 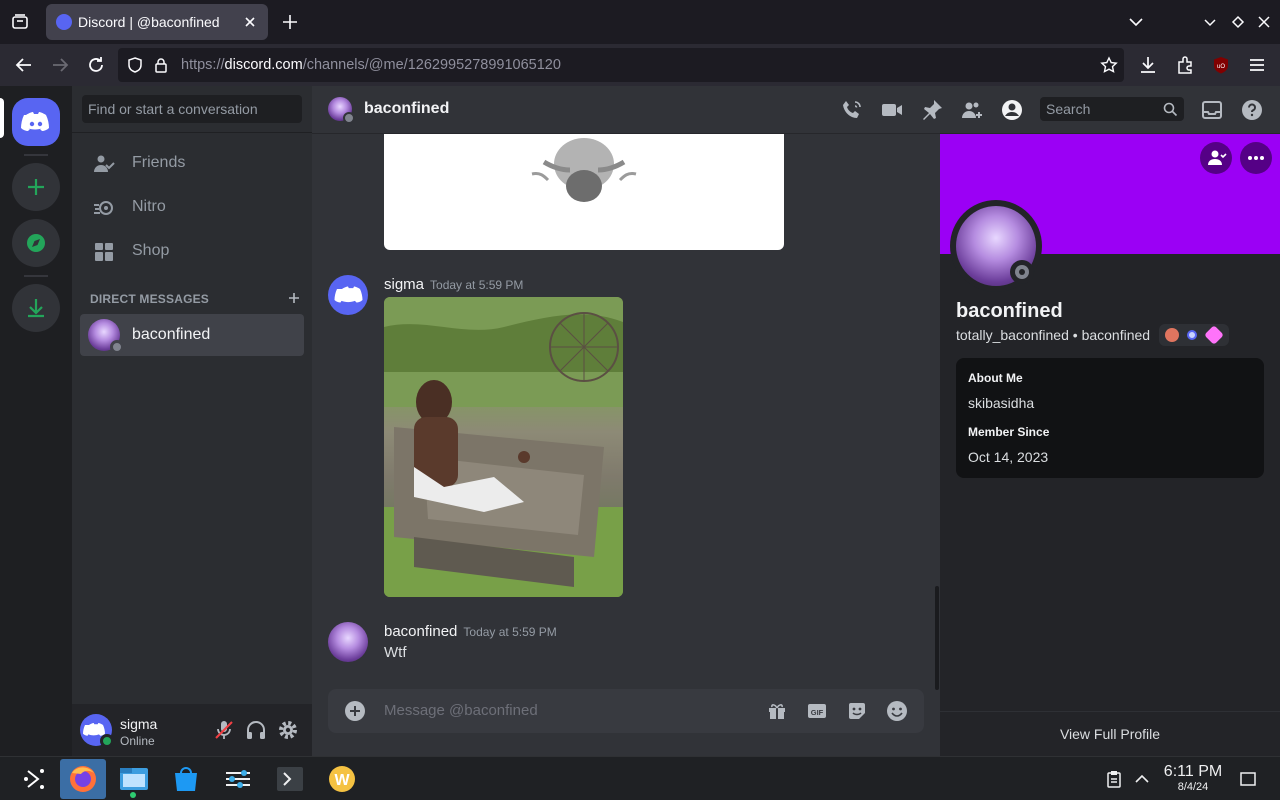 What do you see at coordinates (1216, 158) in the screenshot?
I see `add-friend-button` at bounding box center [1216, 158].